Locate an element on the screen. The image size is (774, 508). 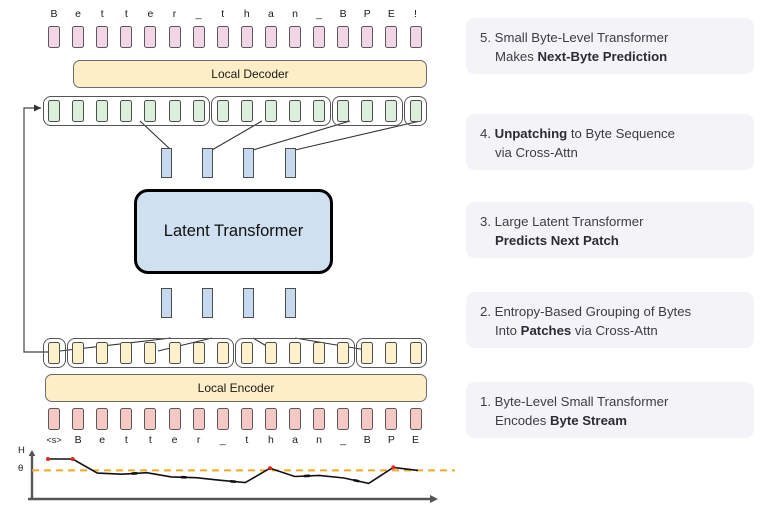
entropy-direction-tick is located at coordinates (356, 480).